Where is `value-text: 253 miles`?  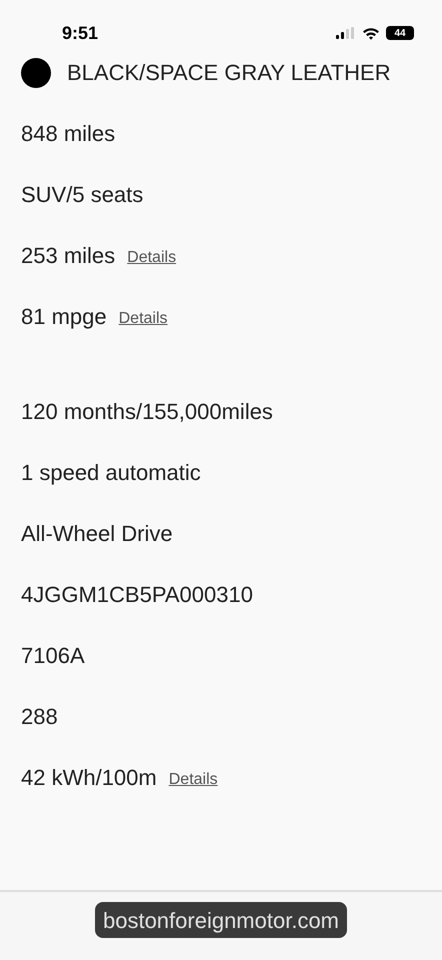
value-text: 253 miles is located at coordinates (68, 256).